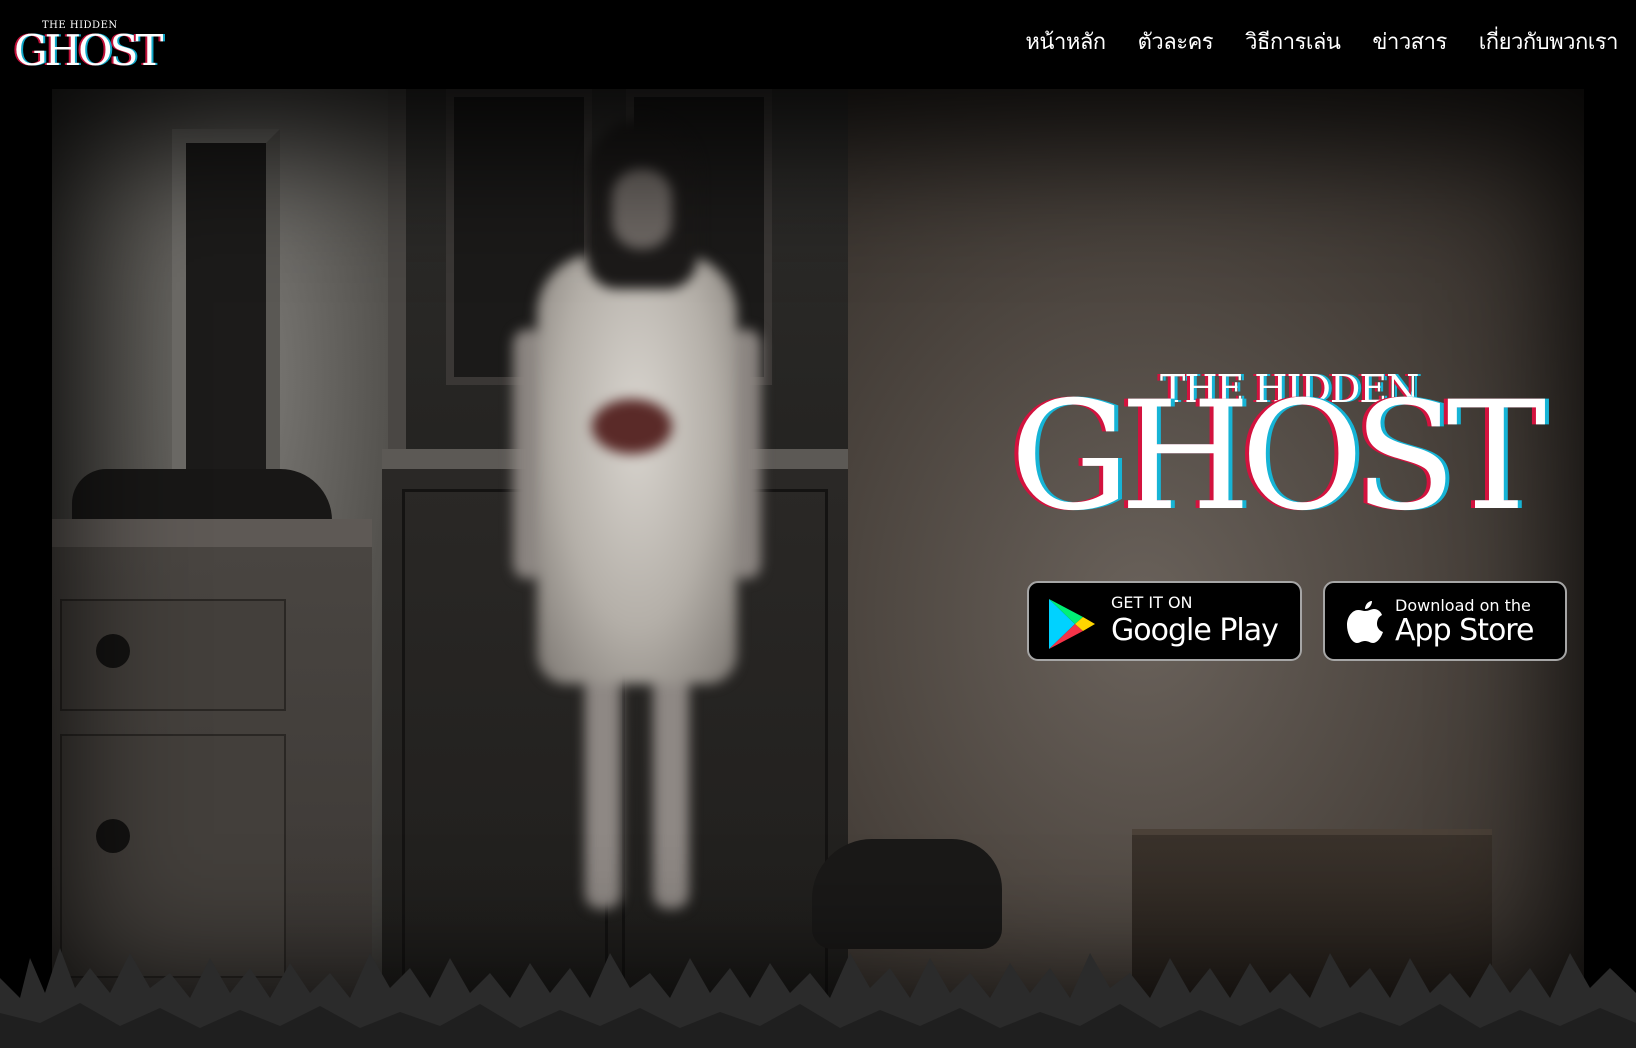 The width and height of the screenshot is (1636, 1048). What do you see at coordinates (1072, 624) in the screenshot?
I see `google-play-icon` at bounding box center [1072, 624].